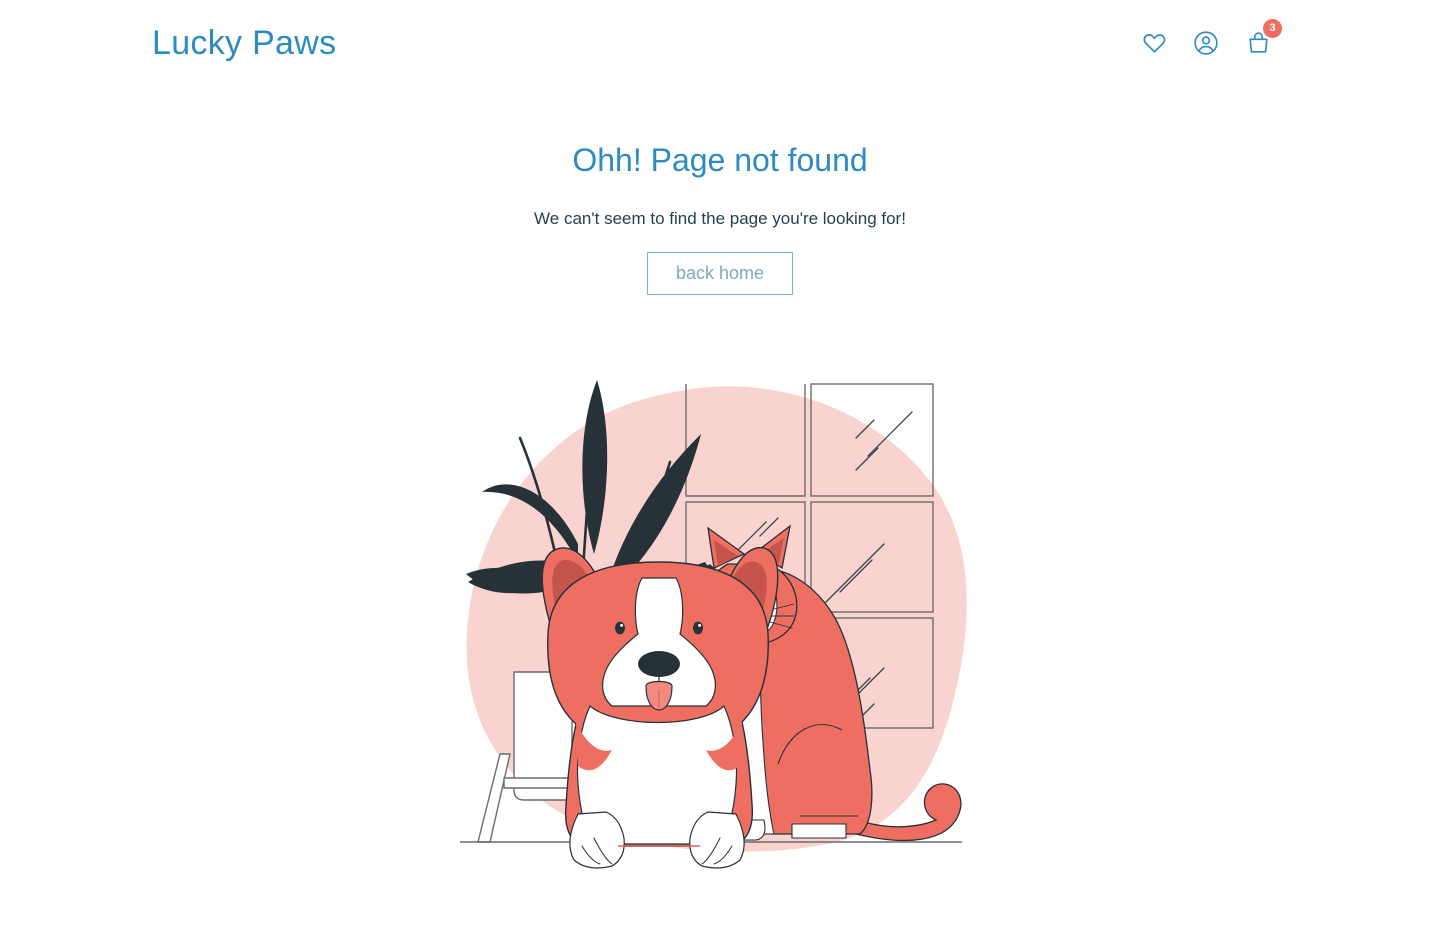  Describe the element at coordinates (720, 43) in the screenshot. I see `site-header: Lucky Paws 3` at that location.